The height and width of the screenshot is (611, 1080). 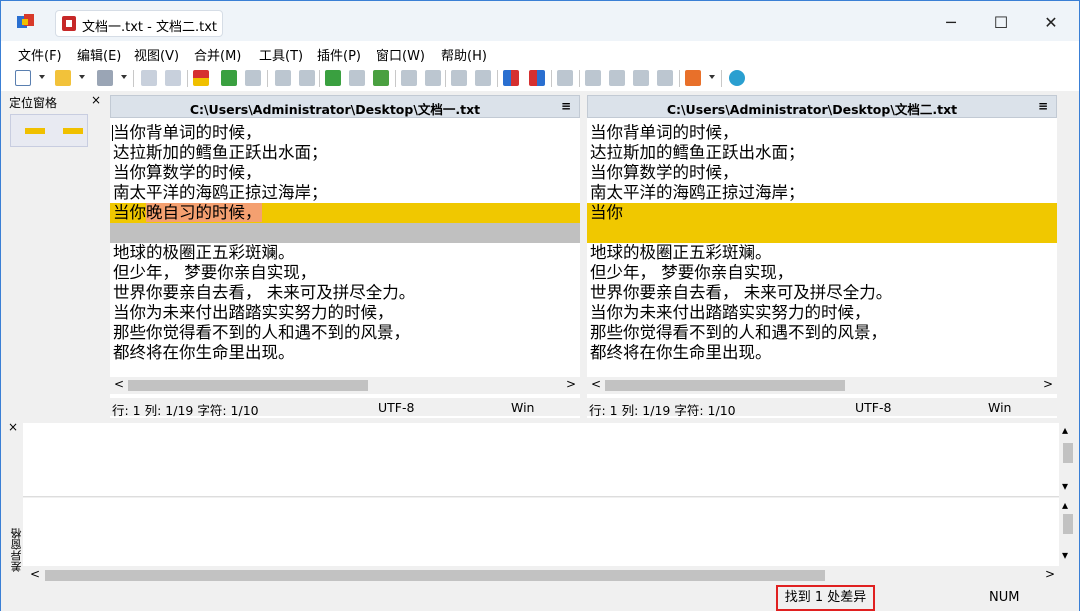 I want to click on right-status: 行: 1 列: 1/19 字符: 1/10 UTF-8 Win, so click(x=822, y=408).